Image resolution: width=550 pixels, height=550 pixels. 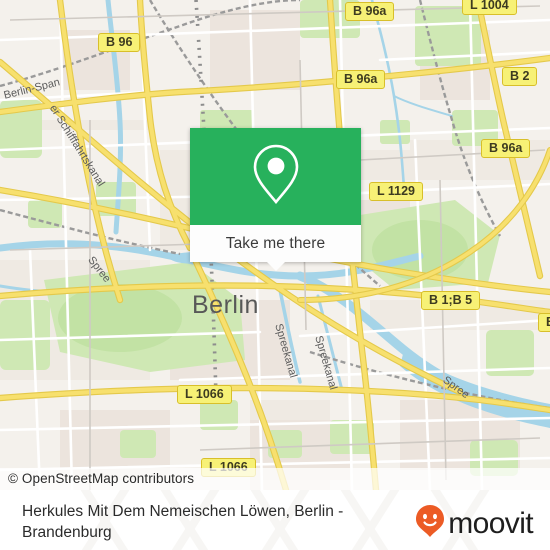 What do you see at coordinates (119, 42) in the screenshot?
I see `road-shield: B 96` at bounding box center [119, 42].